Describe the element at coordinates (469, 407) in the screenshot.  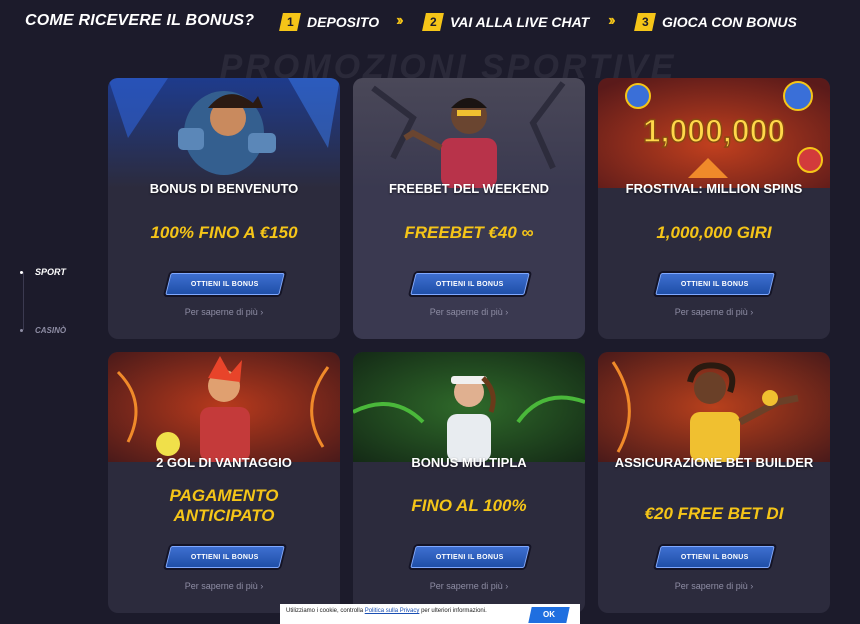
I see `tennis-player-illustration` at that location.